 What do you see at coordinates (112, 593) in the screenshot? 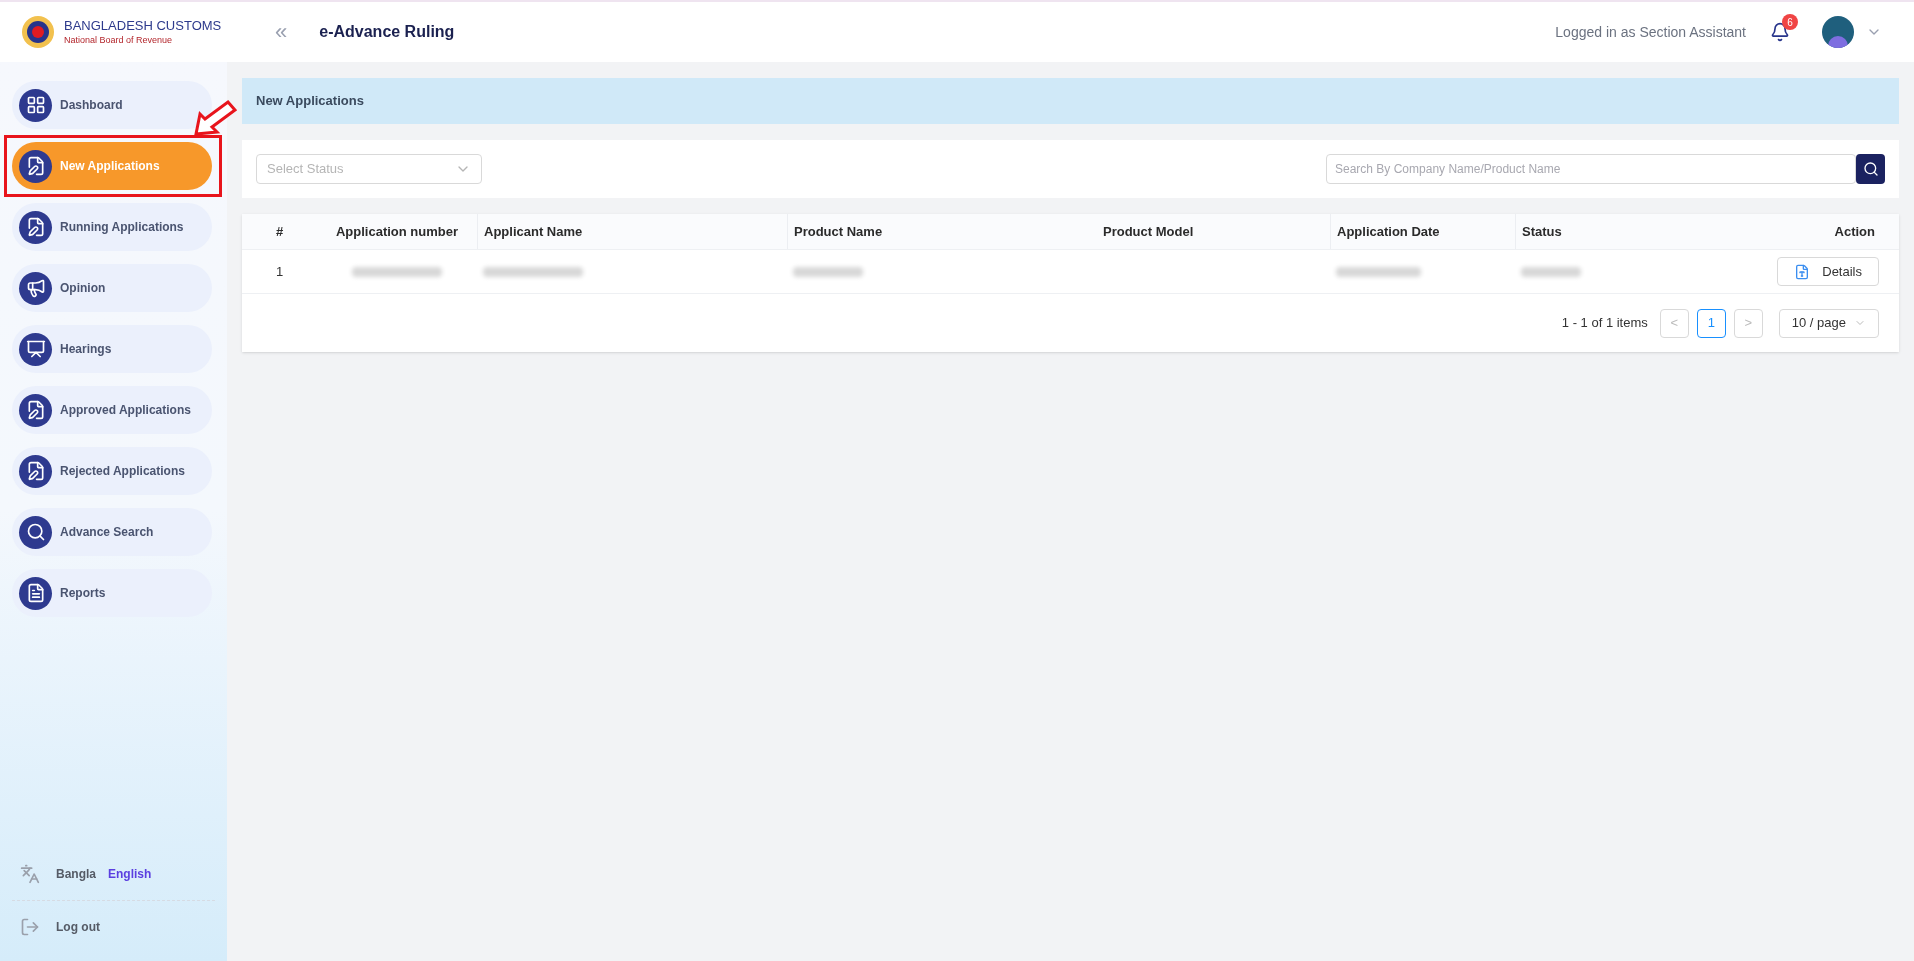
I see `sidebar-item: Reports` at bounding box center [112, 593].